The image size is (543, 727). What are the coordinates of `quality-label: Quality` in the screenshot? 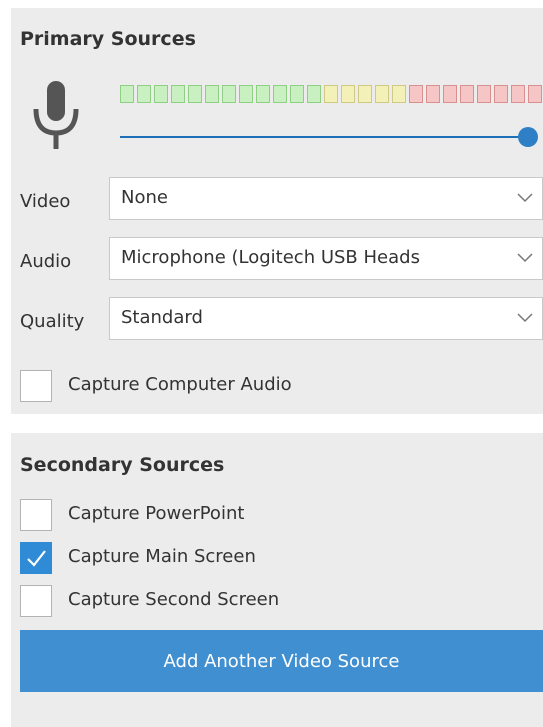 It's located at (52, 321).